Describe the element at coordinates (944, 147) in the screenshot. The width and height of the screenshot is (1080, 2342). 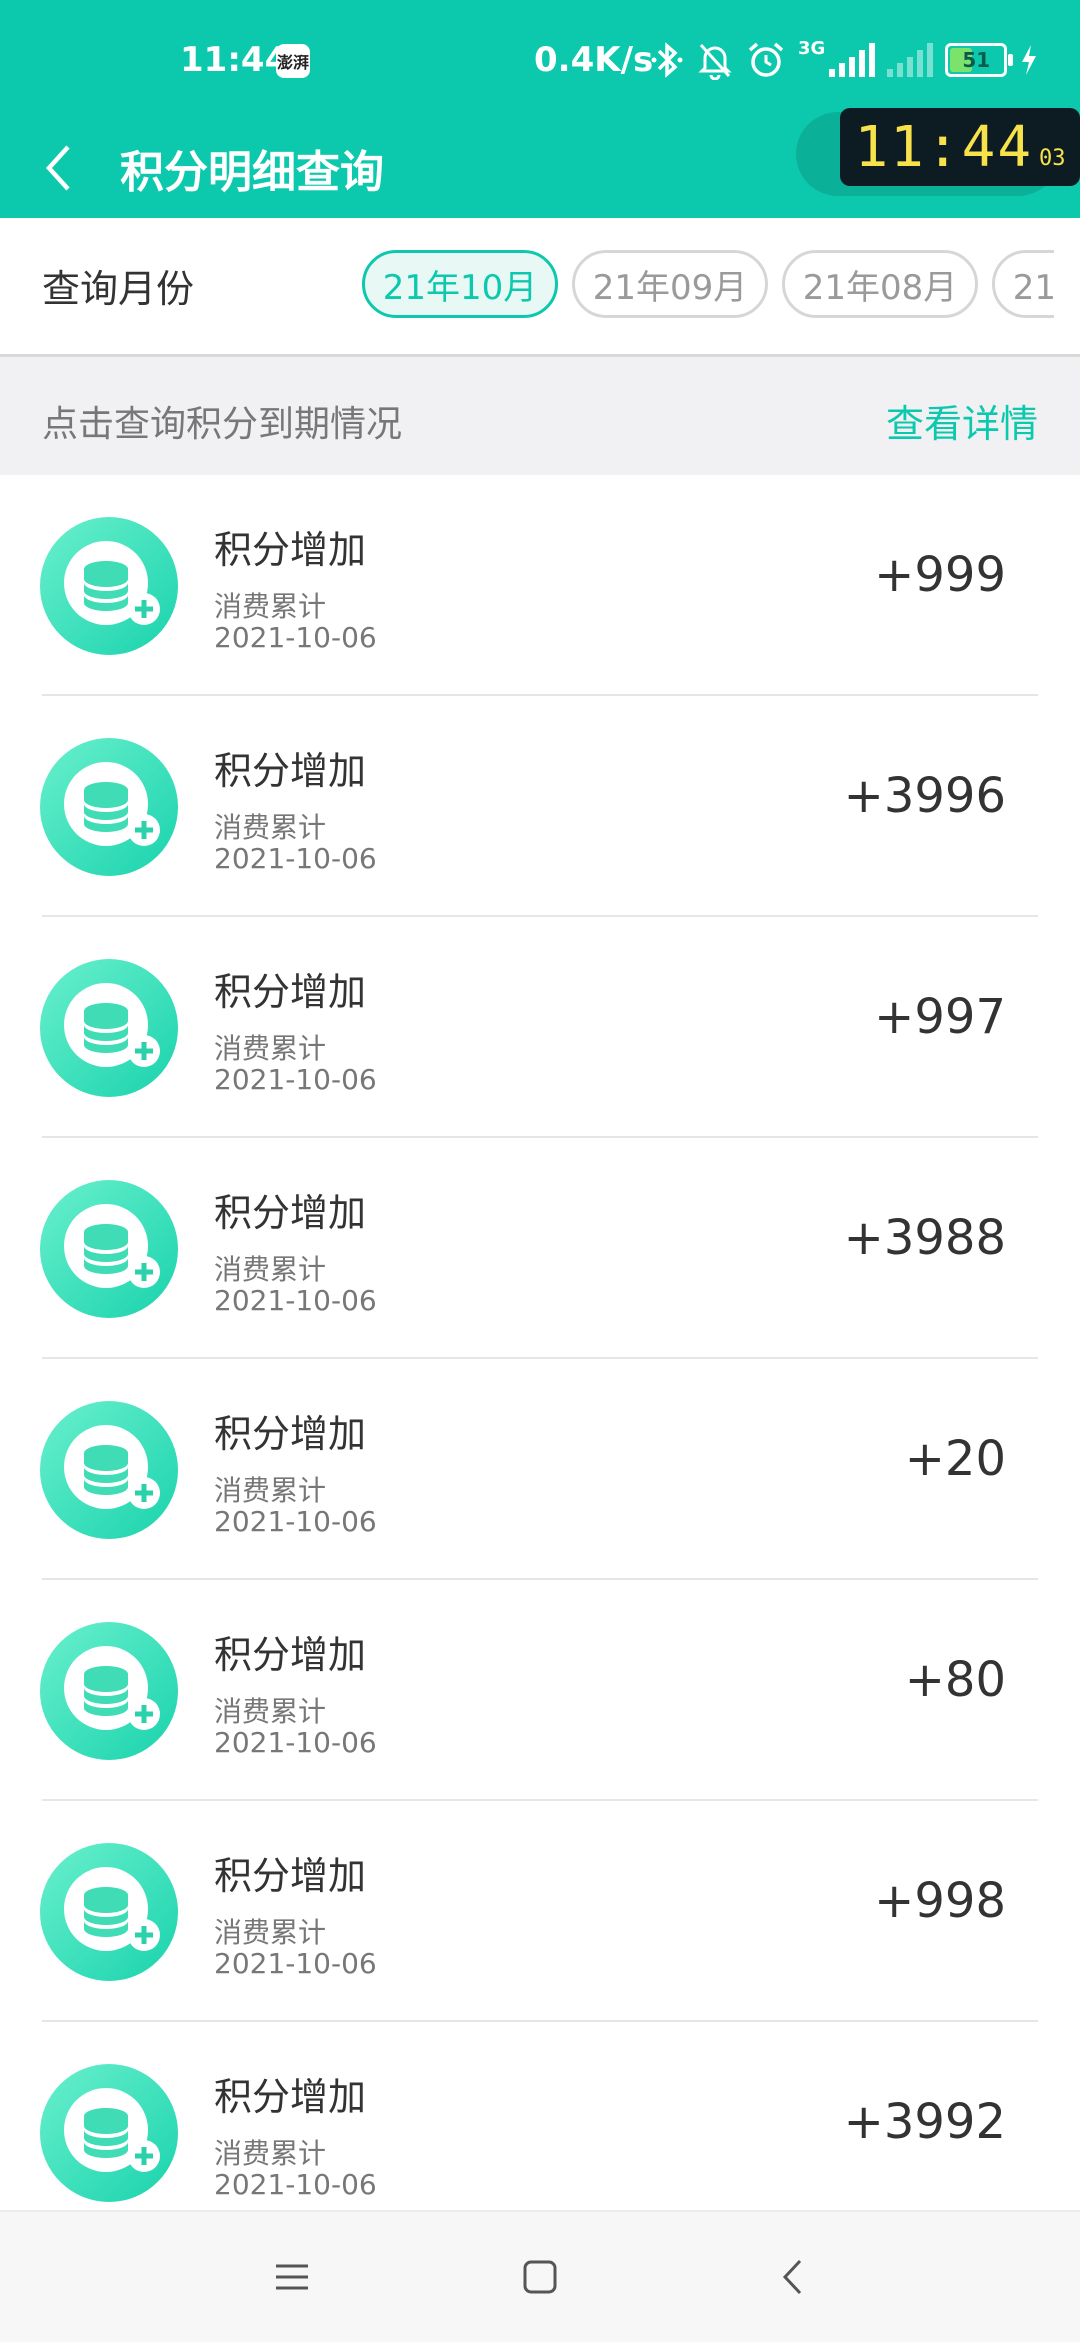
I see `clock-time: 11:44` at that location.